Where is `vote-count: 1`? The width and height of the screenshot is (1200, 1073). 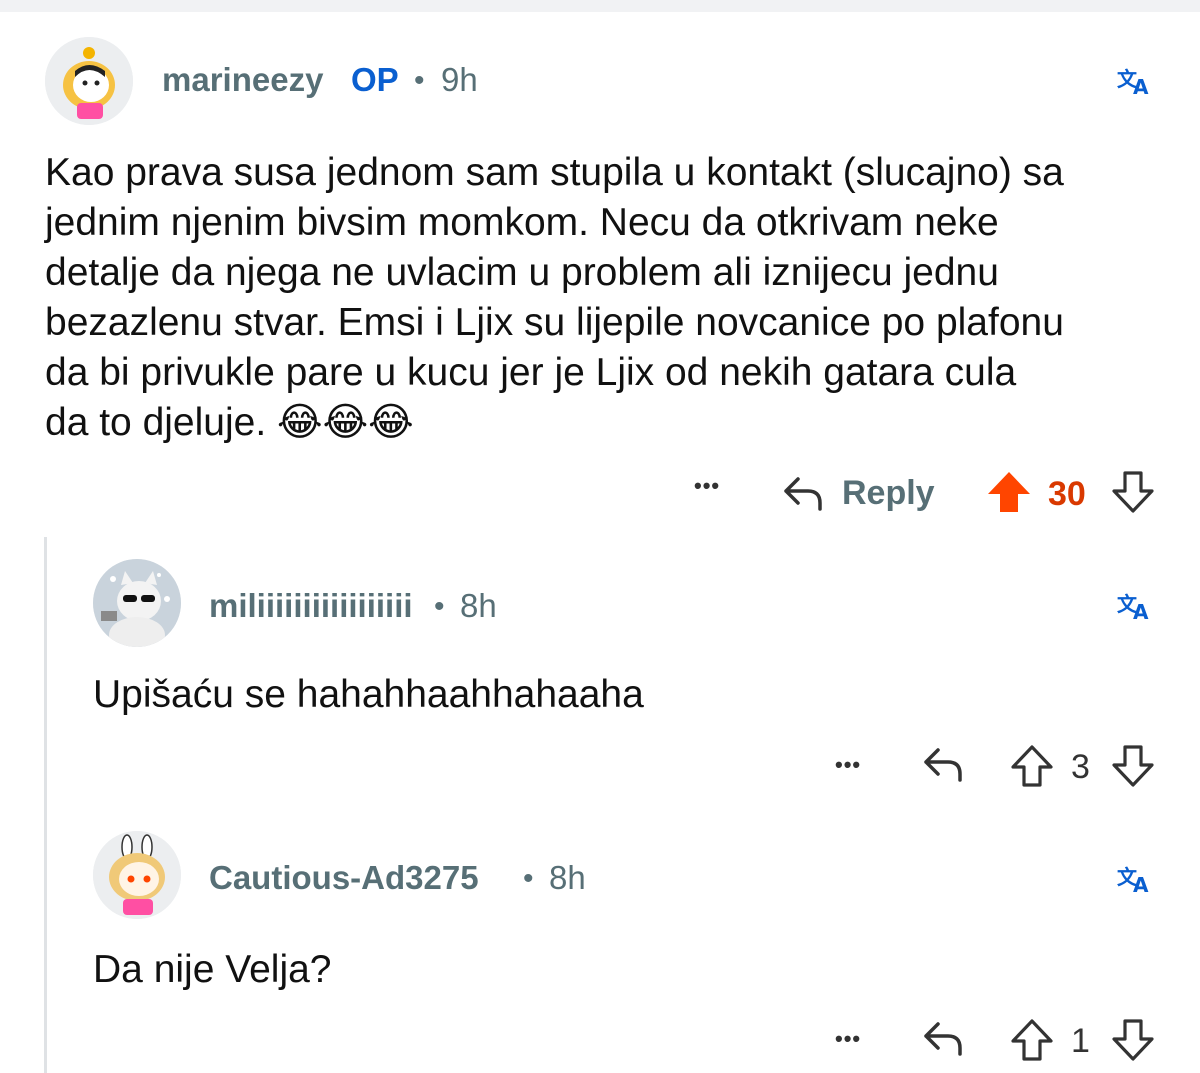 vote-count: 1 is located at coordinates (1080, 1041).